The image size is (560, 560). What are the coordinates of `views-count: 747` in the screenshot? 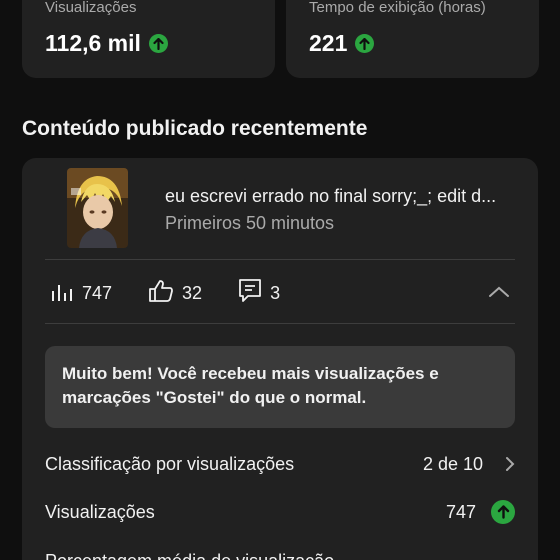 It's located at (97, 292).